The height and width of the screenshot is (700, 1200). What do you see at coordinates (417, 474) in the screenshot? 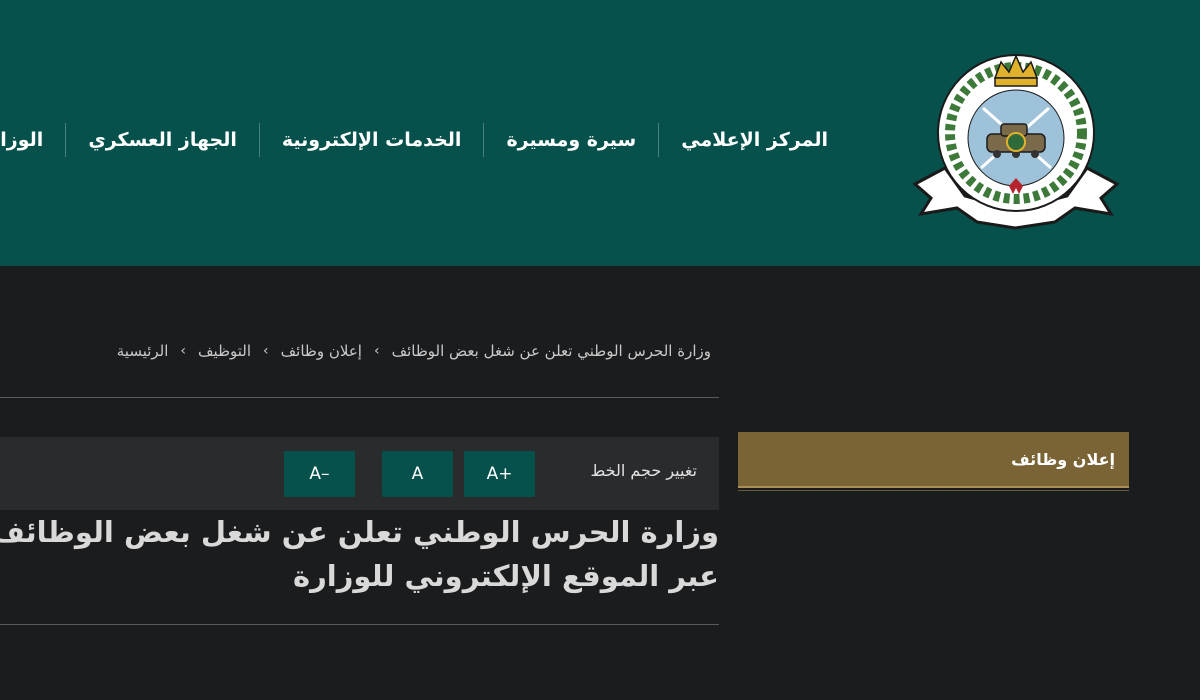
I see `font-normal-button: A` at bounding box center [417, 474].